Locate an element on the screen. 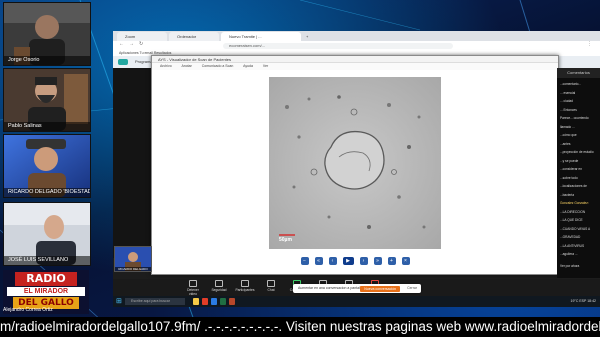 This screenshot has height=337, width=600. participant-tile-1: Jorge Osorio is located at coordinates (47, 34).